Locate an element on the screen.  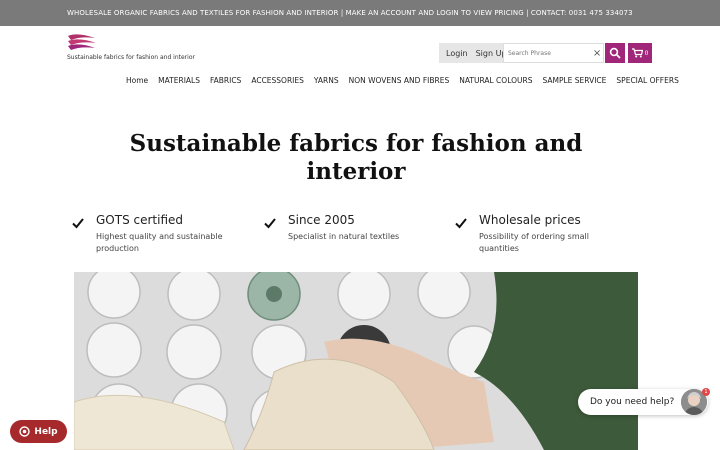
login-link: Login is located at coordinates (457, 53).